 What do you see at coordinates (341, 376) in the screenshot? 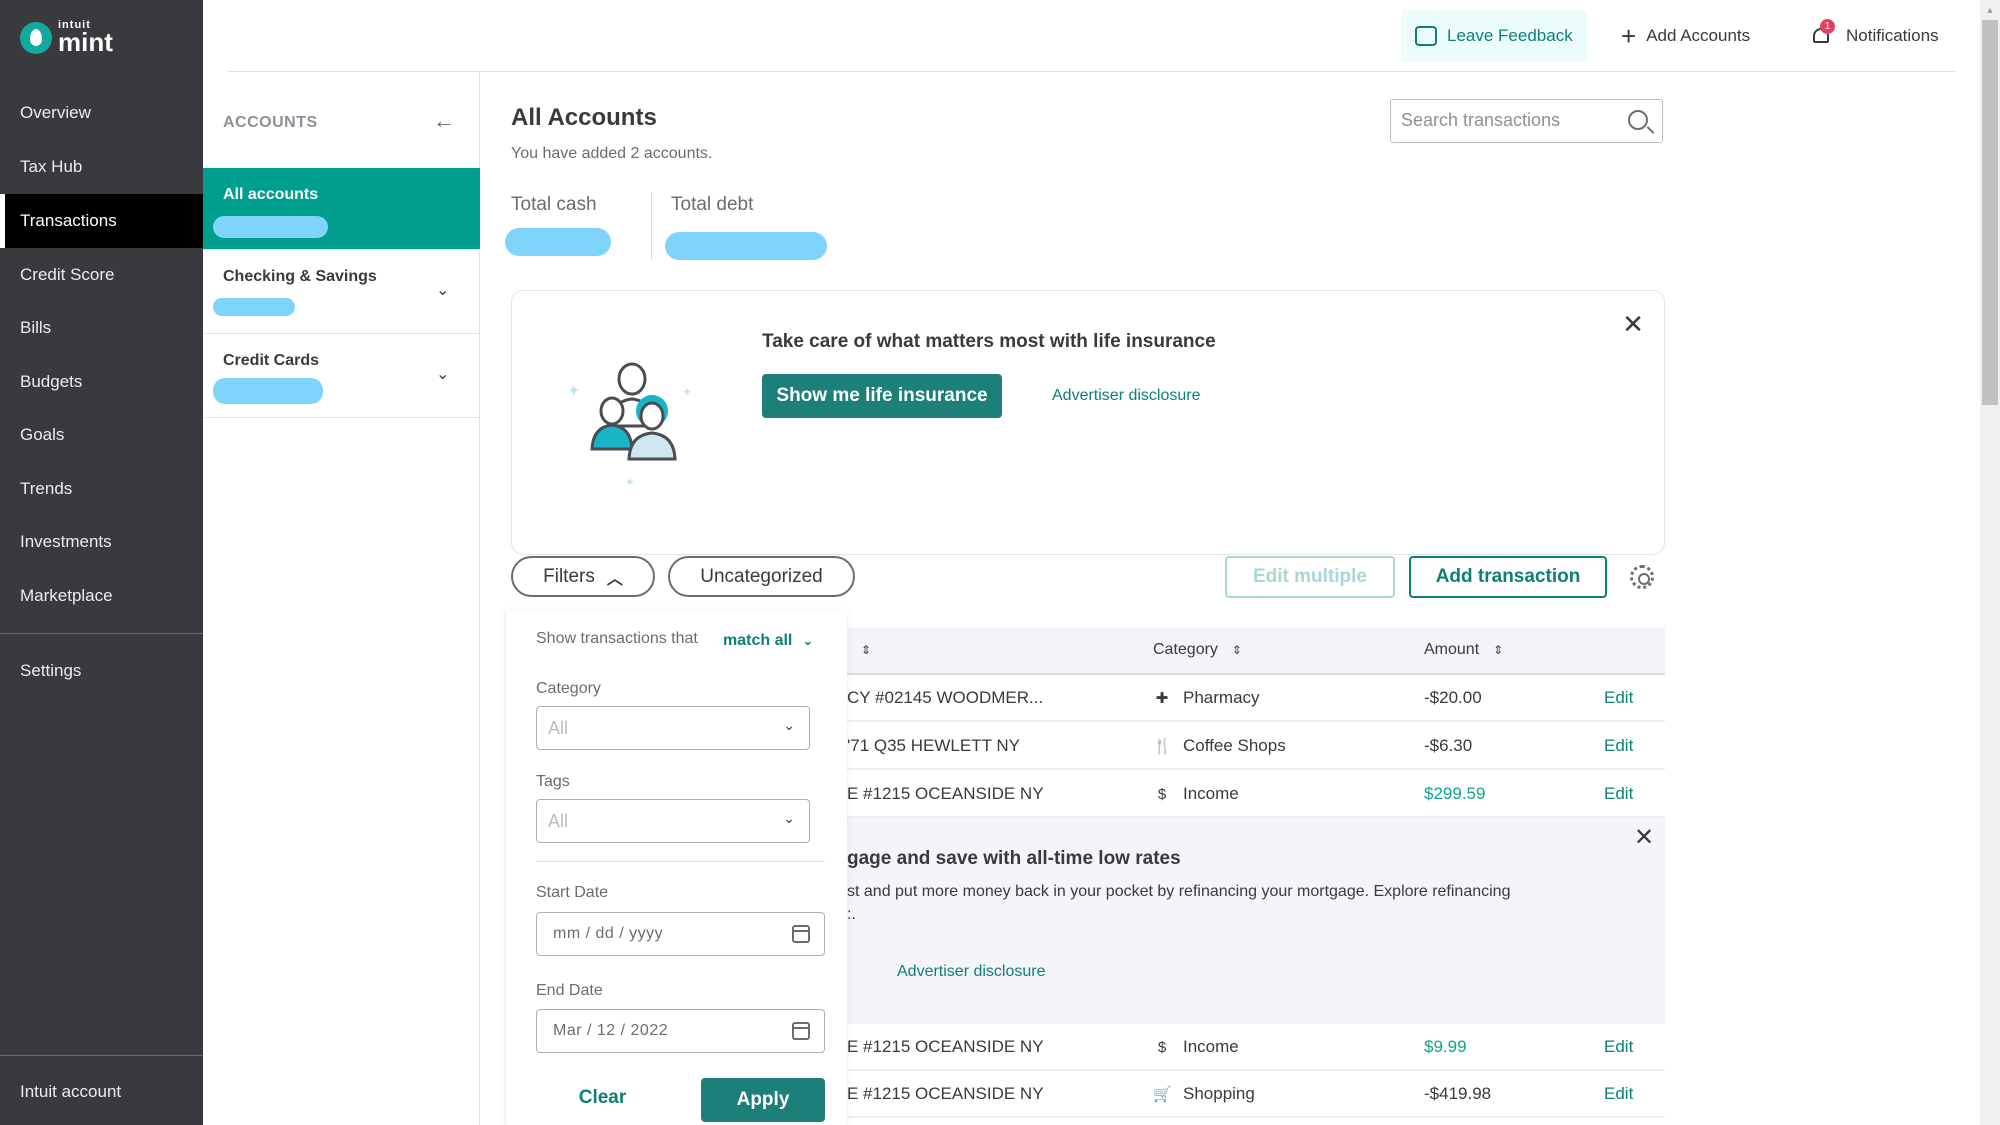
I see `account-group-credit-cards: Credit Cards ⌄` at bounding box center [341, 376].